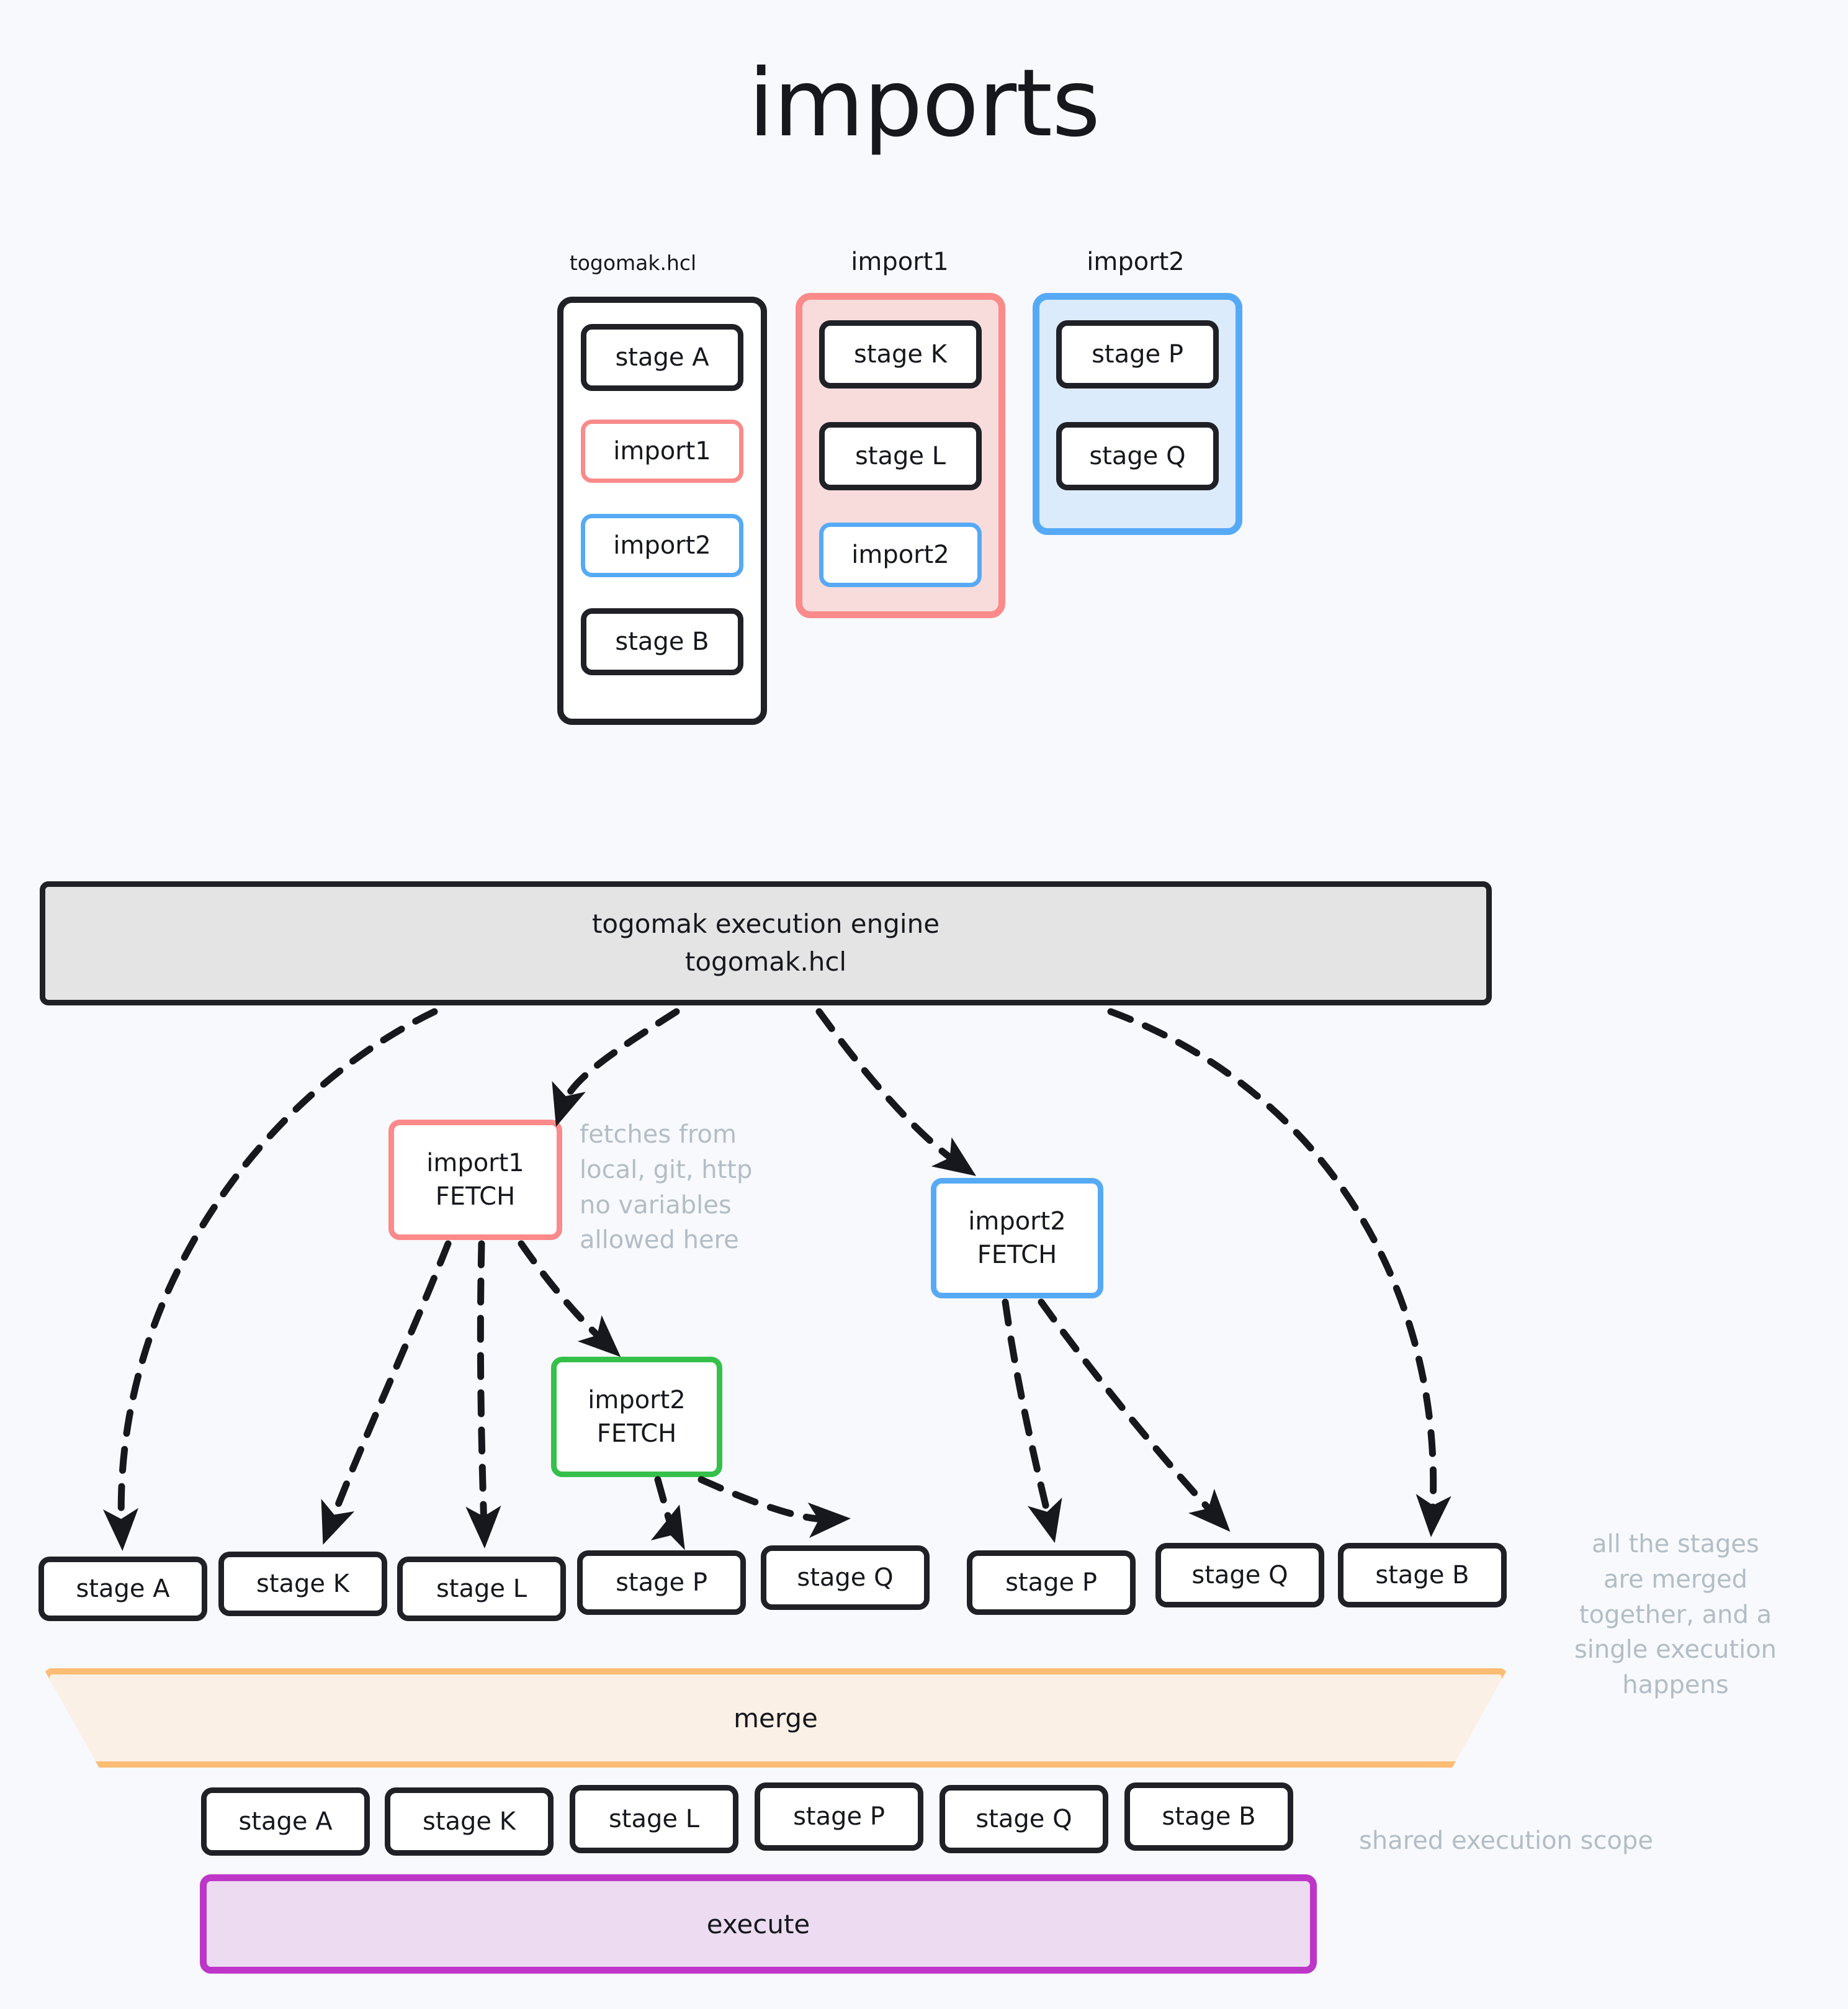 This screenshot has width=1848, height=2009. What do you see at coordinates (765, 961) in the screenshot?
I see `engine-subtitle: togomak.hcl` at bounding box center [765, 961].